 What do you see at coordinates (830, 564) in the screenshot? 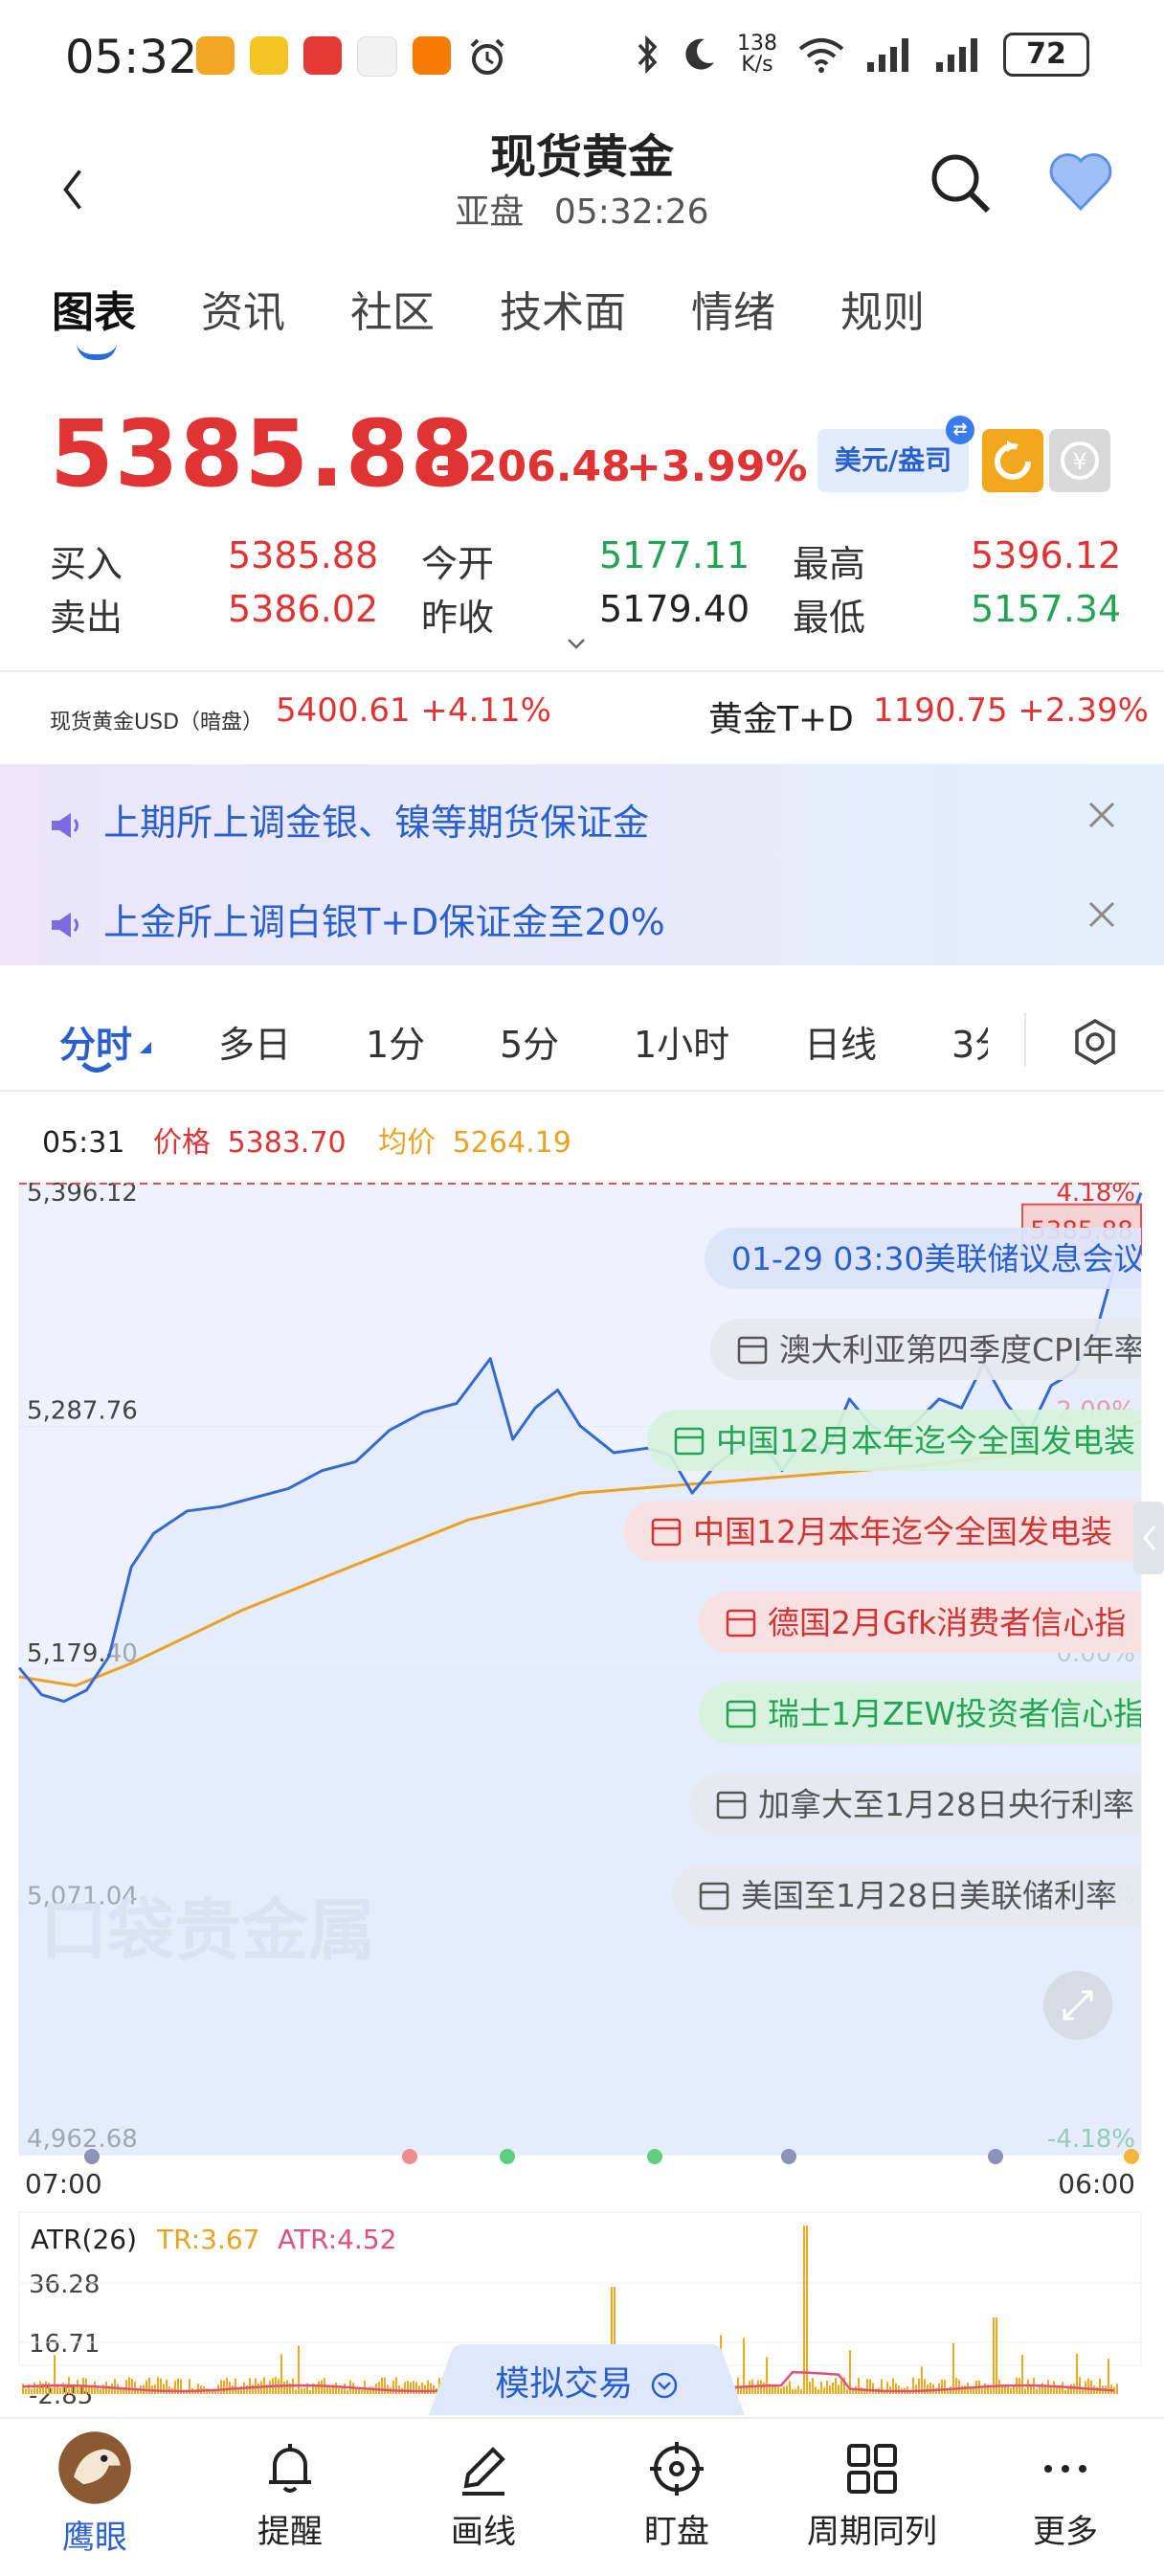
I see `high-label: 最高` at bounding box center [830, 564].